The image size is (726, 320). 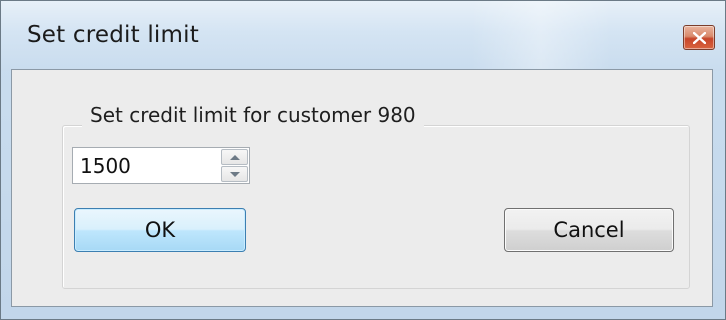 I want to click on groupbox-label: Set credit limit for customer 980, so click(x=253, y=115).